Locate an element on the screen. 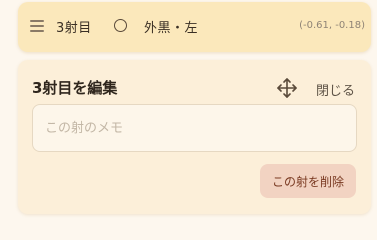 Image resolution: width=377 pixels, height=240 pixels. radio-circle-icon is located at coordinates (120, 25).